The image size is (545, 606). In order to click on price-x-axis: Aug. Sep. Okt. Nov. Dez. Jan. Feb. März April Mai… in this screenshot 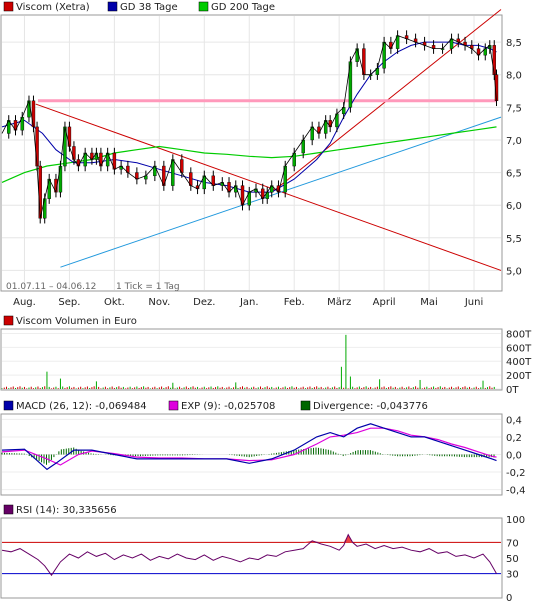, I will do `click(248, 302)`.